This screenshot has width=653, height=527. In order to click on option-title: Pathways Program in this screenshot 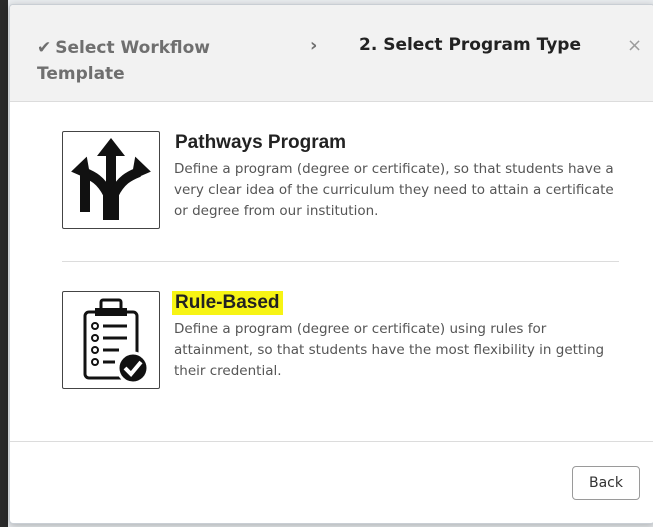, I will do `click(261, 142)`.